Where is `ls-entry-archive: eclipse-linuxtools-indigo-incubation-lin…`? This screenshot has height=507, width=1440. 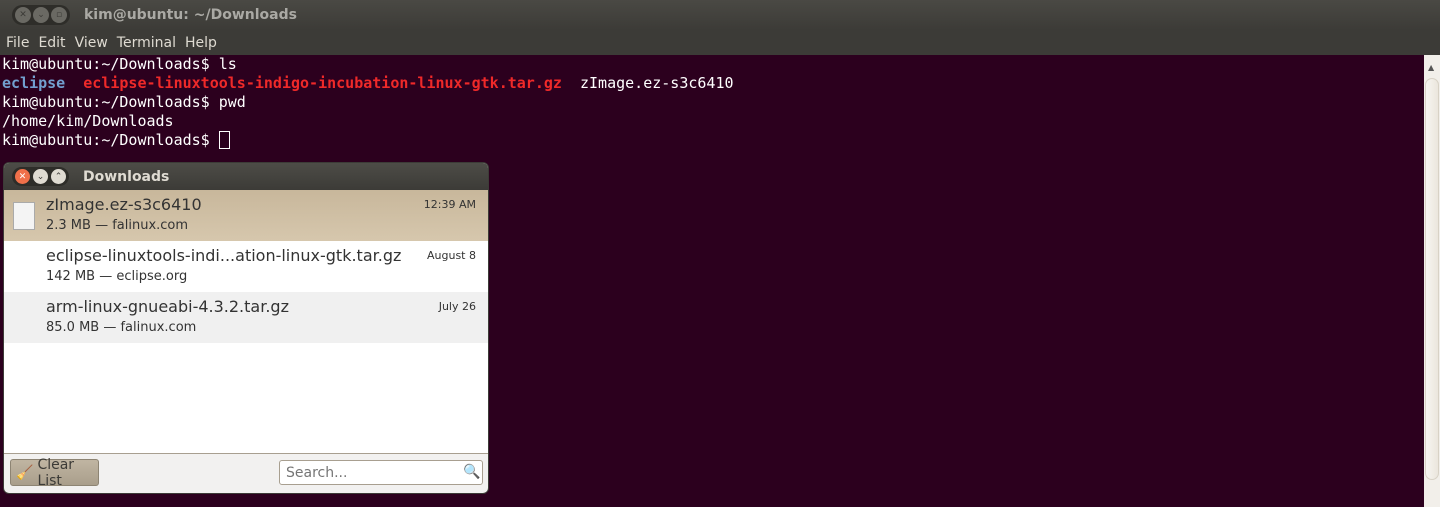 ls-entry-archive: eclipse-linuxtools-indigo-incubation-lin… is located at coordinates (322, 83).